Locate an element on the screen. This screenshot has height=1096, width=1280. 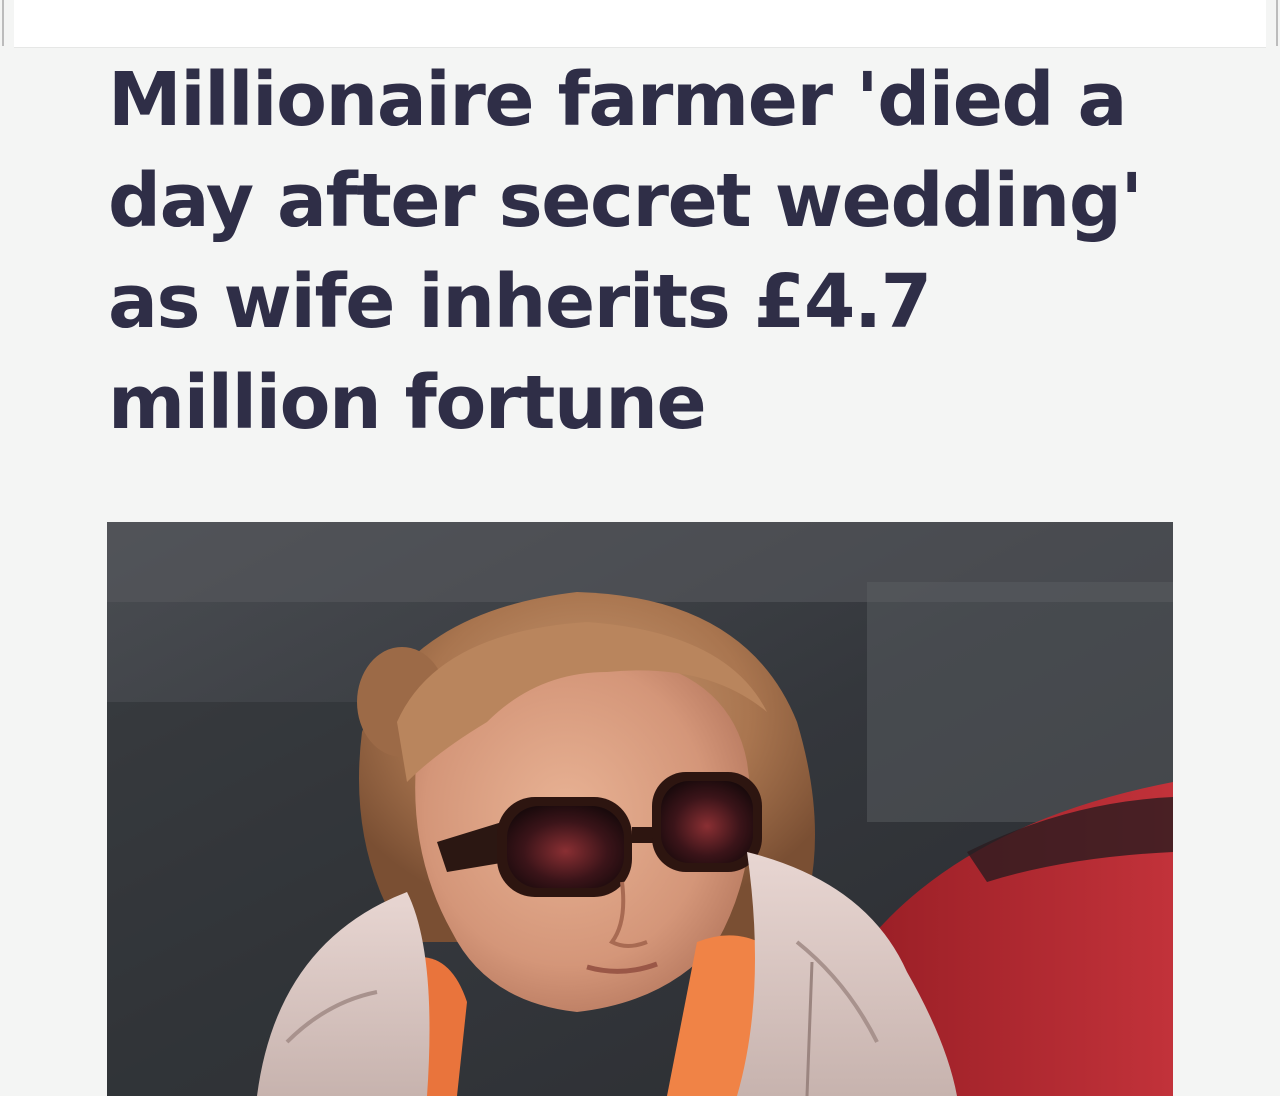
top-bar-card is located at coordinates (640, 24).